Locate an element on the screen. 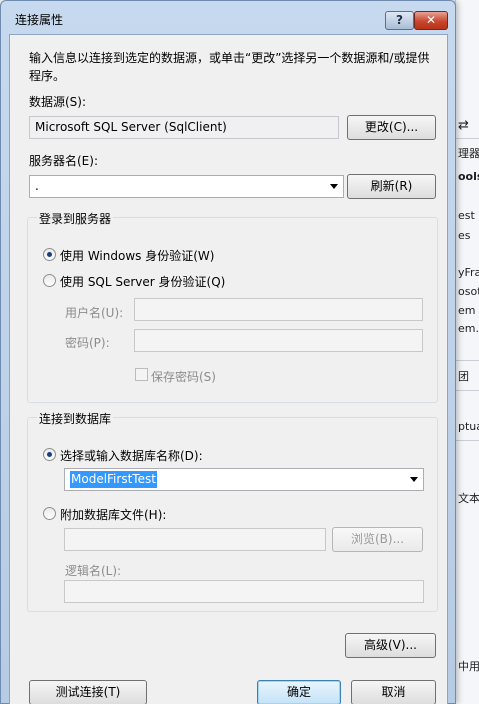  close-button: ✕ is located at coordinates (431, 20).